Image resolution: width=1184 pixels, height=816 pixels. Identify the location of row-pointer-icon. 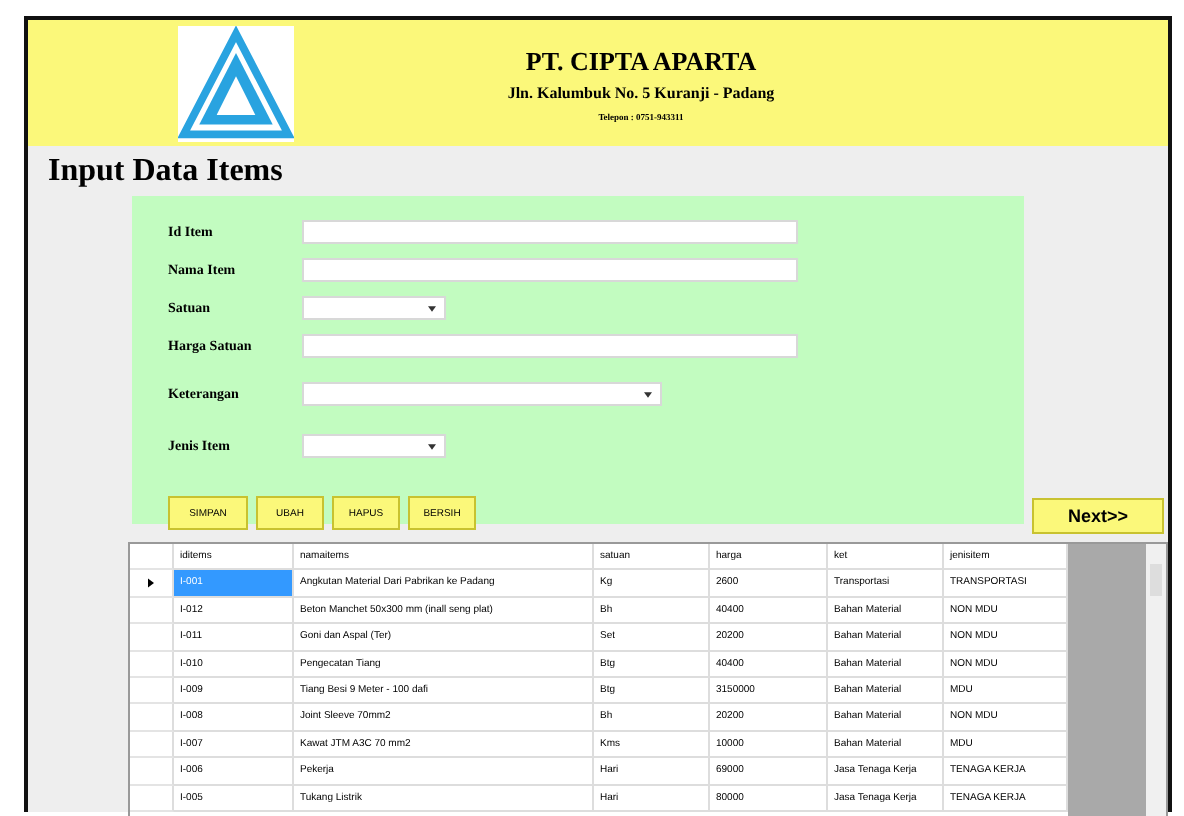
(151, 583).